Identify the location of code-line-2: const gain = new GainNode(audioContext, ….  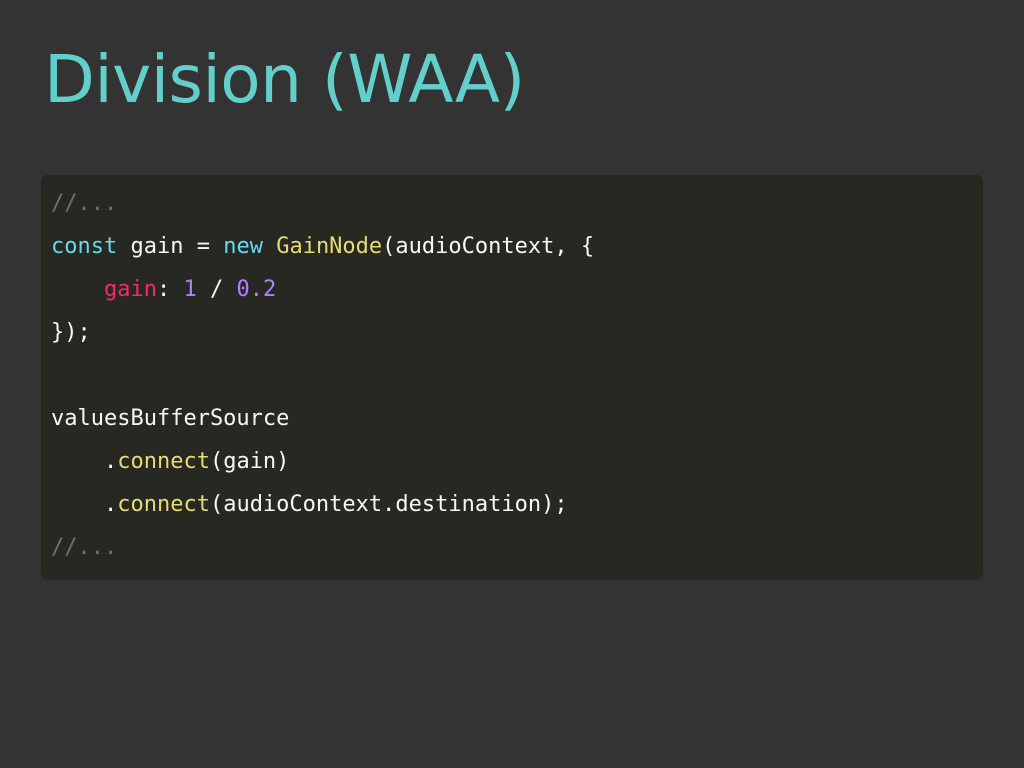
(517, 250).